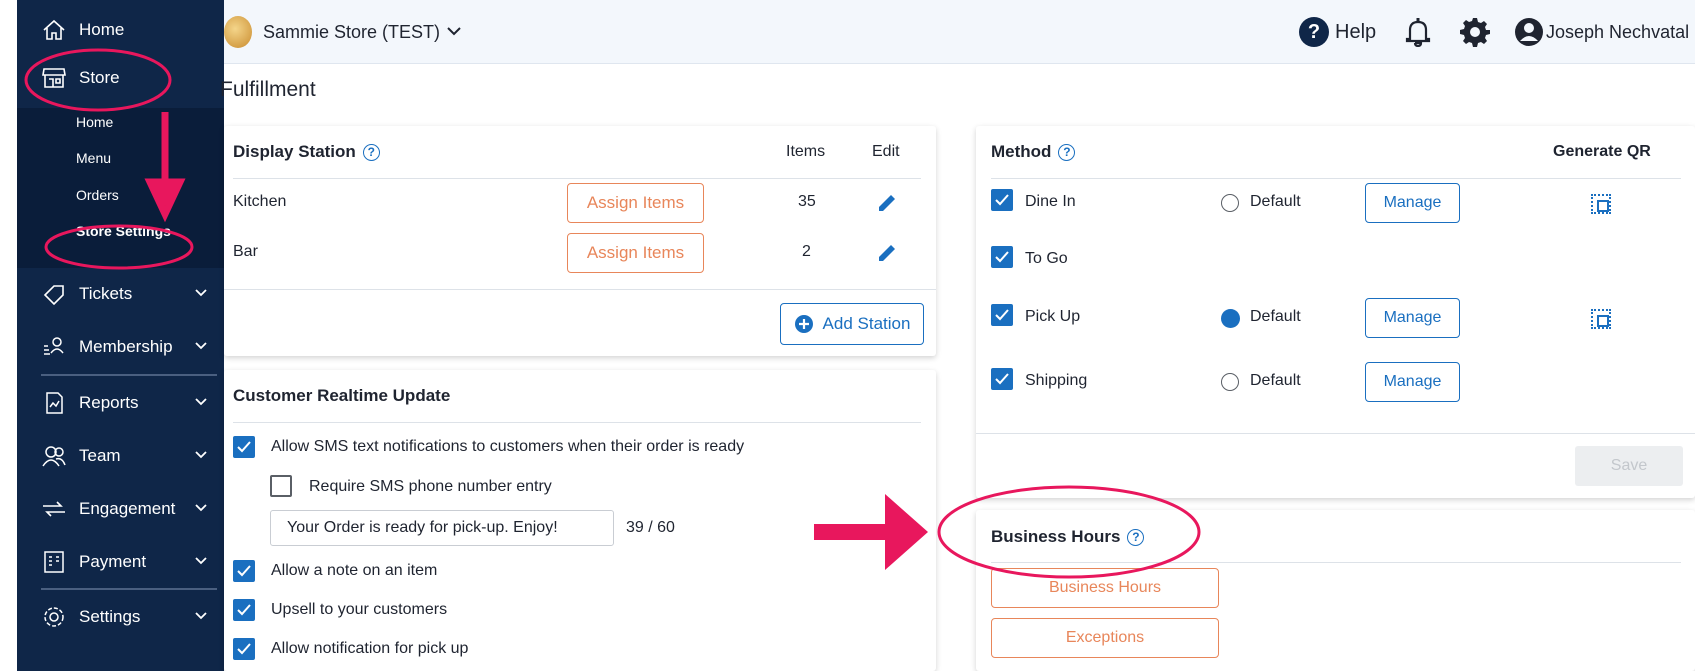  What do you see at coordinates (97, 195) in the screenshot?
I see `submenu-item-orders: Orders` at bounding box center [97, 195].